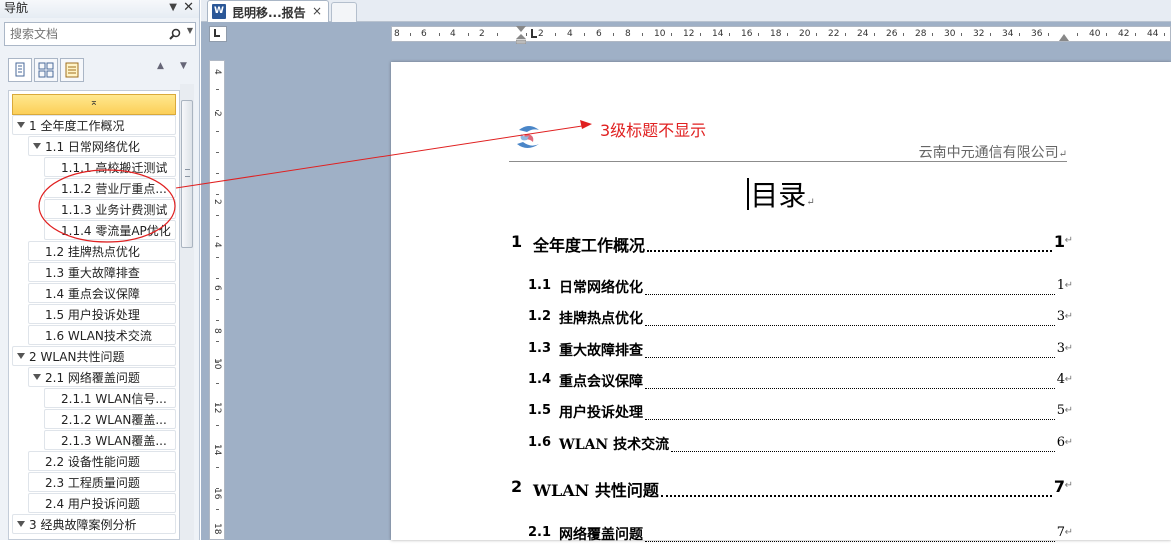 The image size is (1171, 544). What do you see at coordinates (1095, 34) in the screenshot?
I see `ruler-tick-label: 40` at bounding box center [1095, 34].